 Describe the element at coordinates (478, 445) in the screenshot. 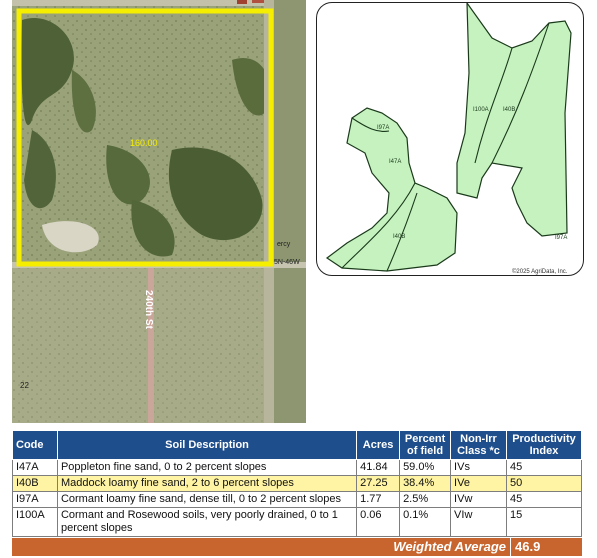

I see `header-class: Non-Irr Class *c` at that location.